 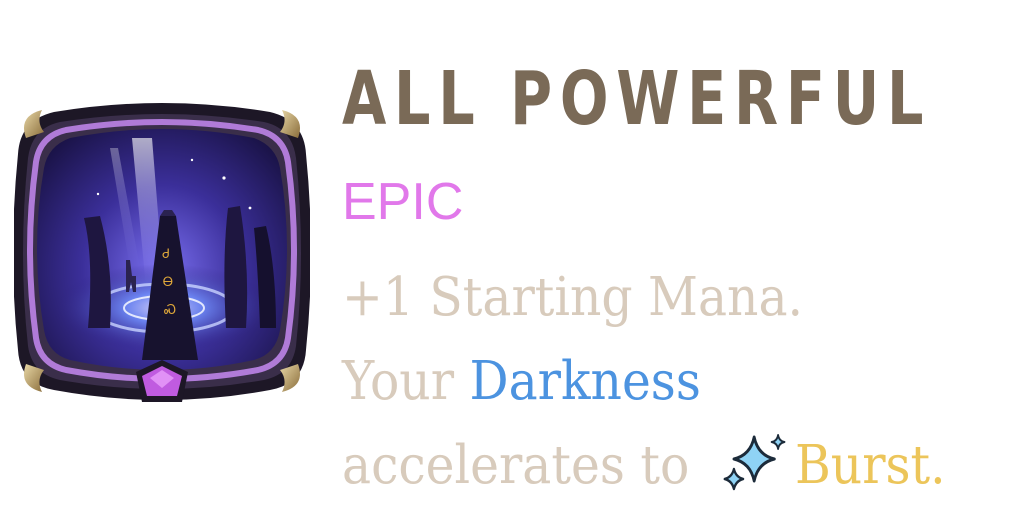 What do you see at coordinates (870, 465) in the screenshot?
I see `burst-keyword: Burst.` at bounding box center [870, 465].